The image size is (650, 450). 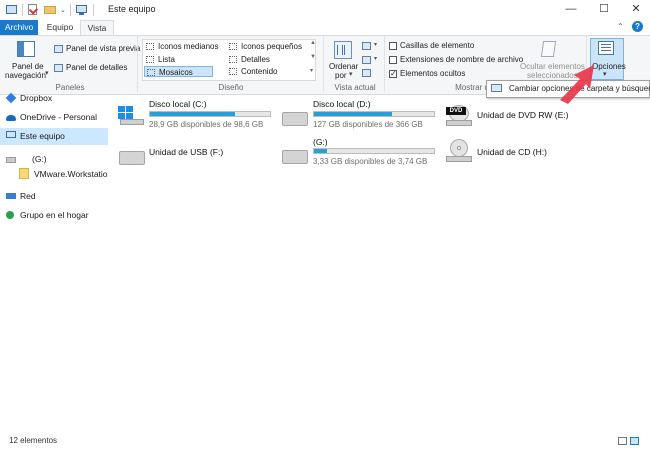 I want to click on details-pane-icon, so click(x=58, y=68).